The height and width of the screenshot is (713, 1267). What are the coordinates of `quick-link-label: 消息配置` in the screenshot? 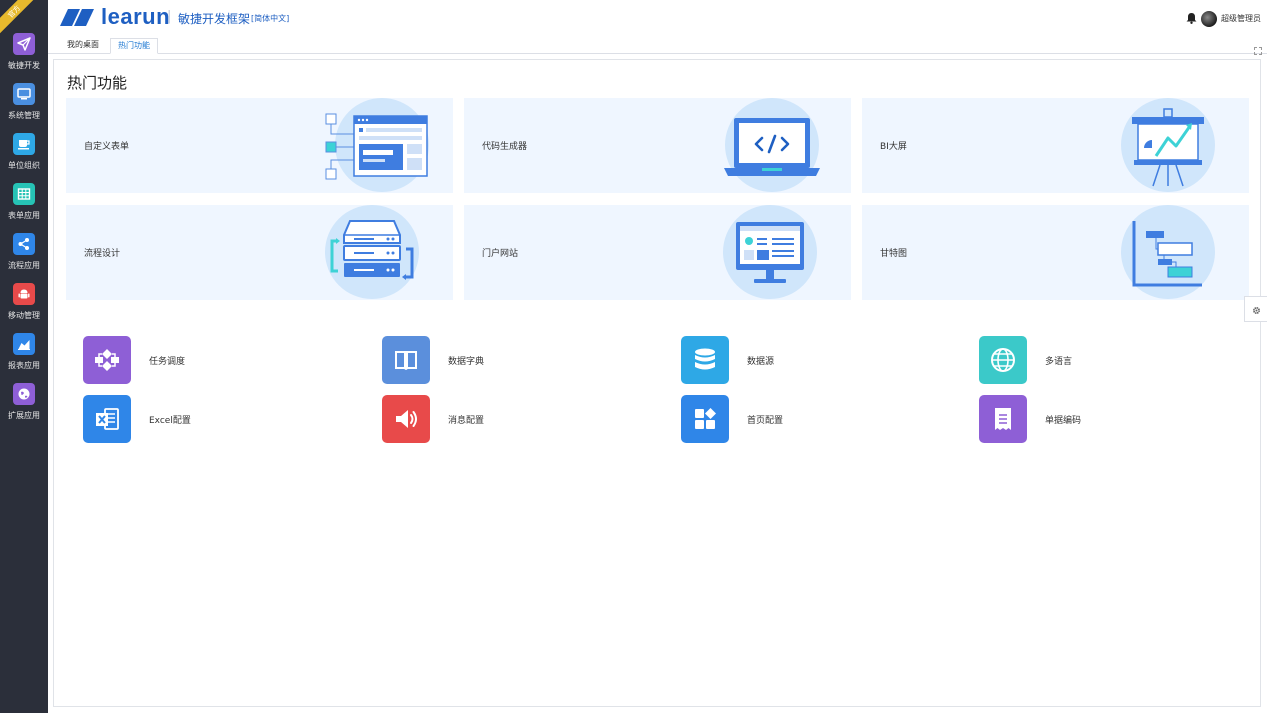 It's located at (466, 420).